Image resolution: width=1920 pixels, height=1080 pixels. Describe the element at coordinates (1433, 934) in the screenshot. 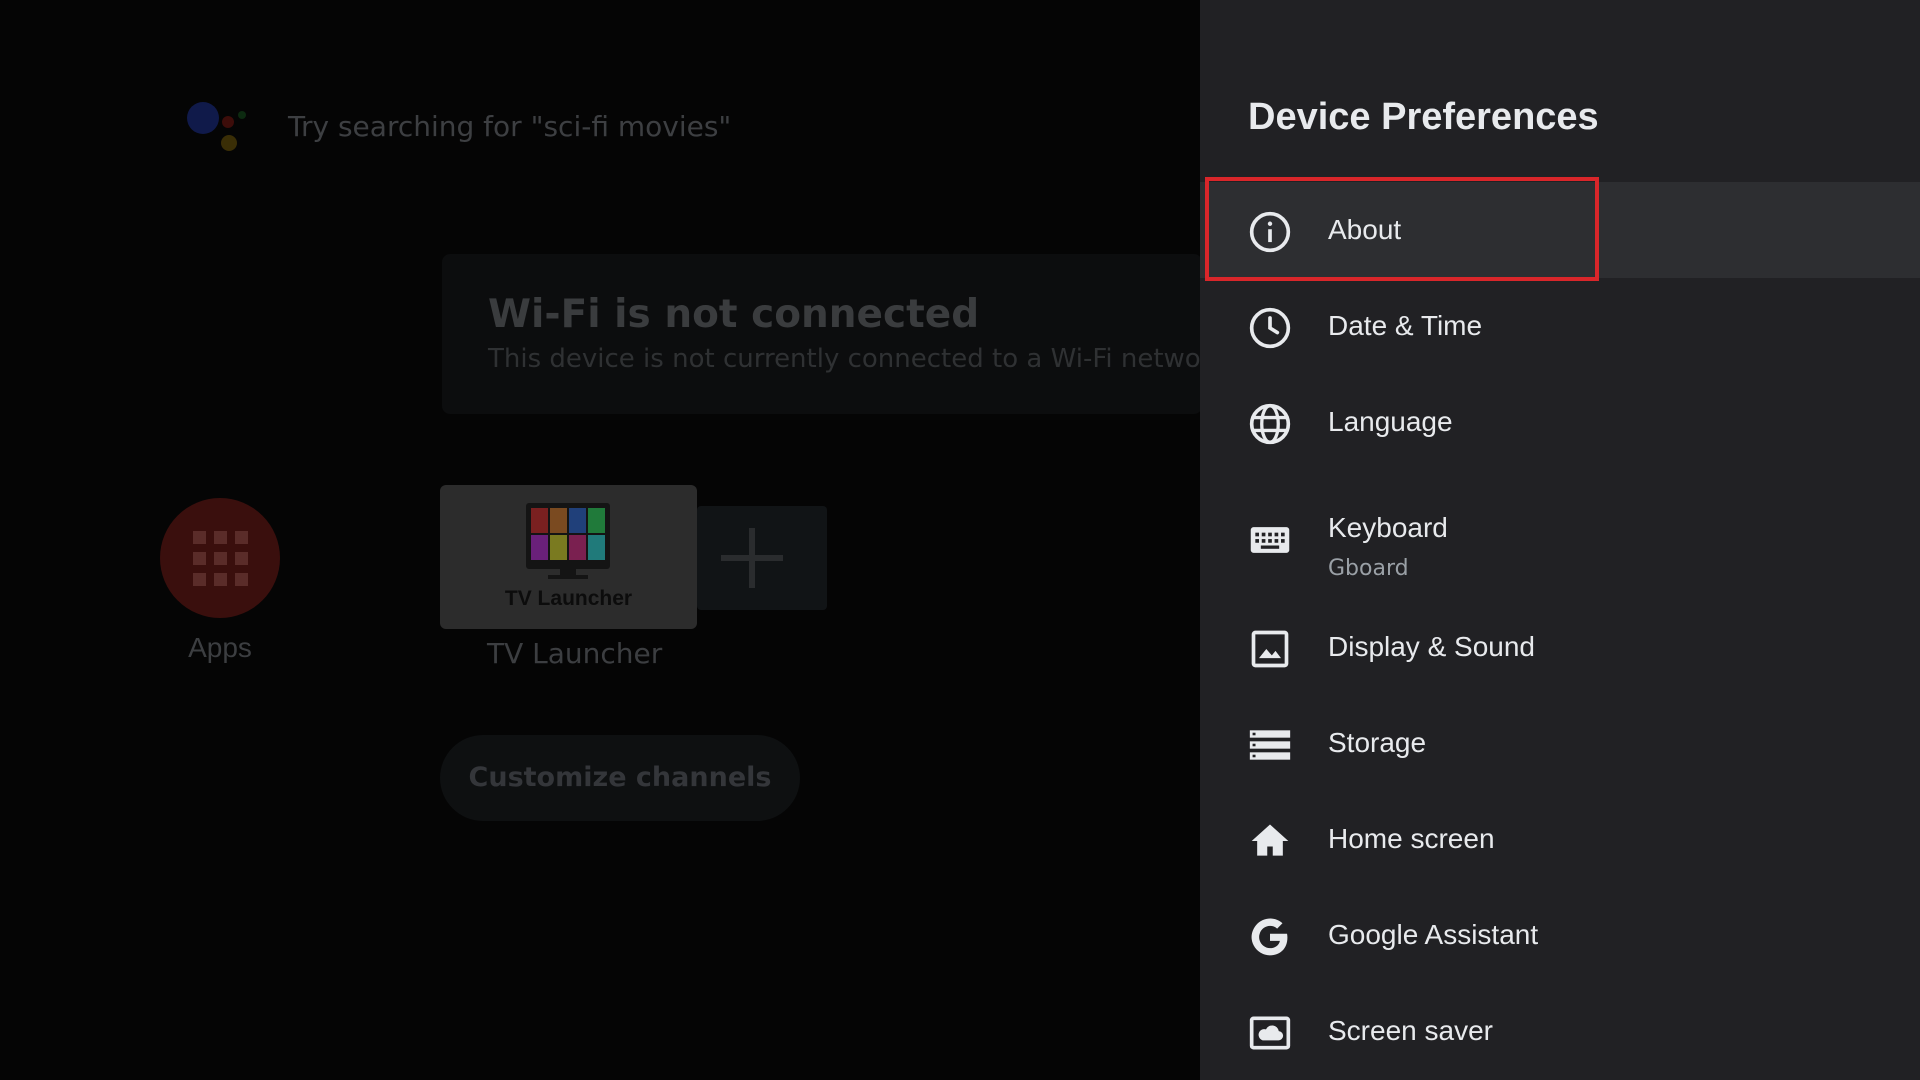

I see `menu-item-label: Google Assistant` at that location.